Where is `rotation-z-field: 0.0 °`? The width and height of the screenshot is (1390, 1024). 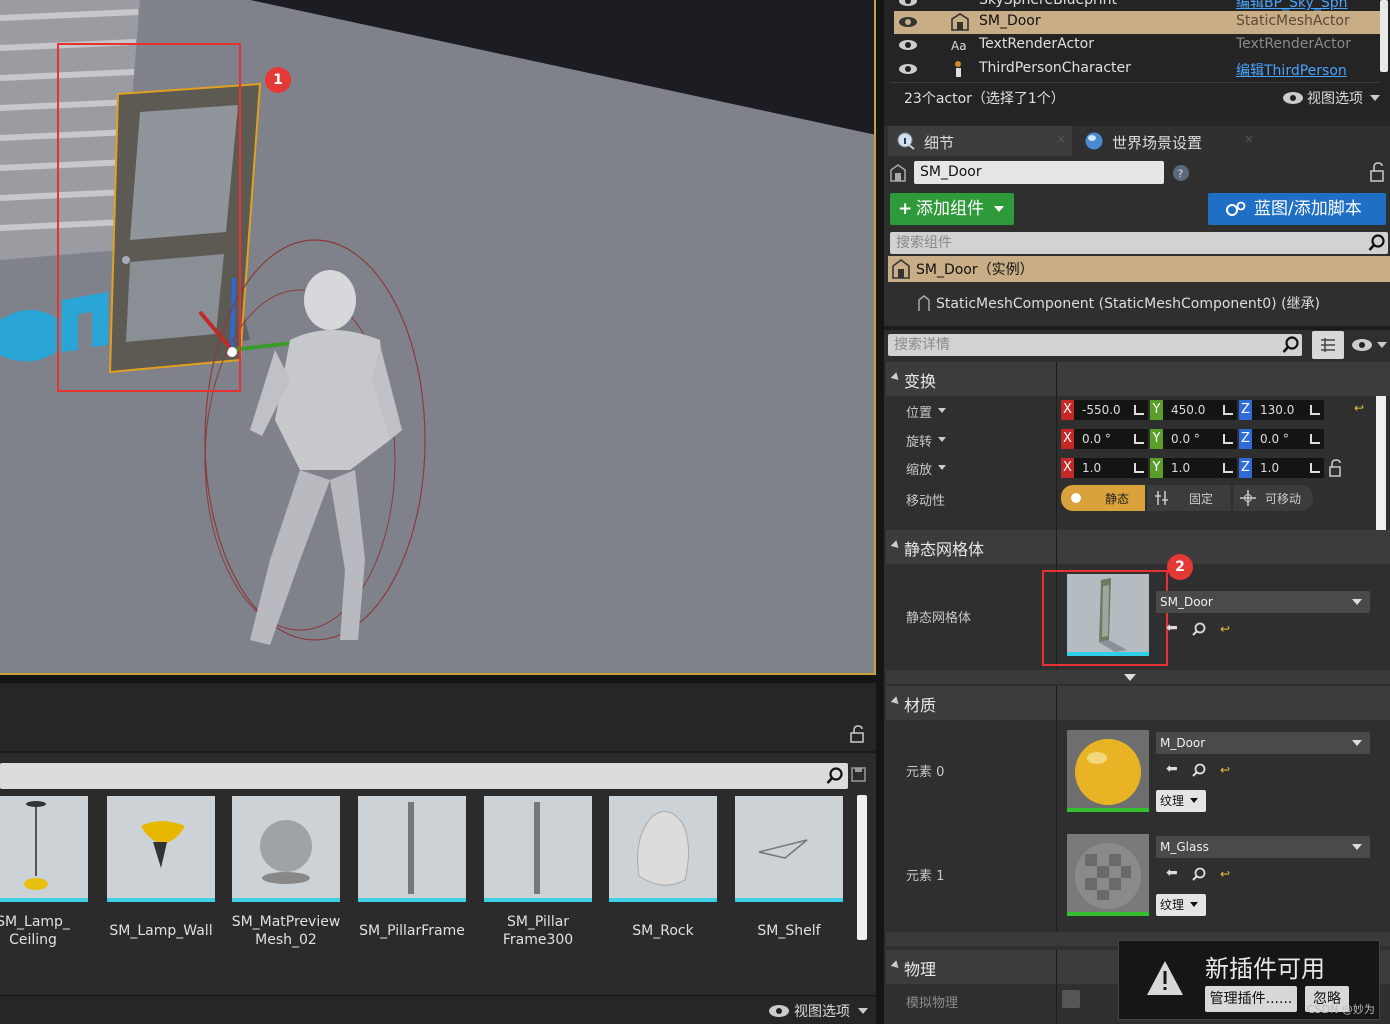
rotation-z-field: 0.0 ° is located at coordinates (1288, 439).